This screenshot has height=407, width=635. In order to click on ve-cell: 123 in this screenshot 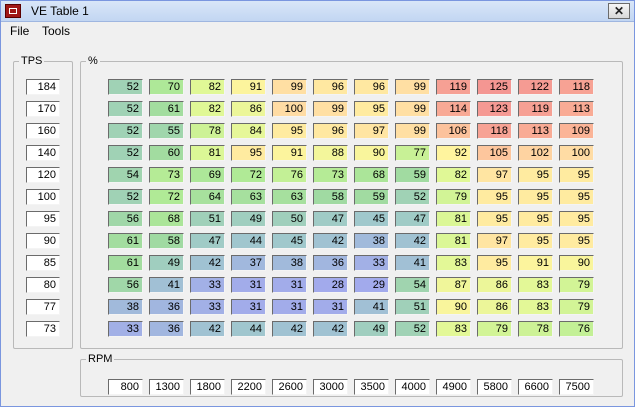, I will do `click(494, 109)`.